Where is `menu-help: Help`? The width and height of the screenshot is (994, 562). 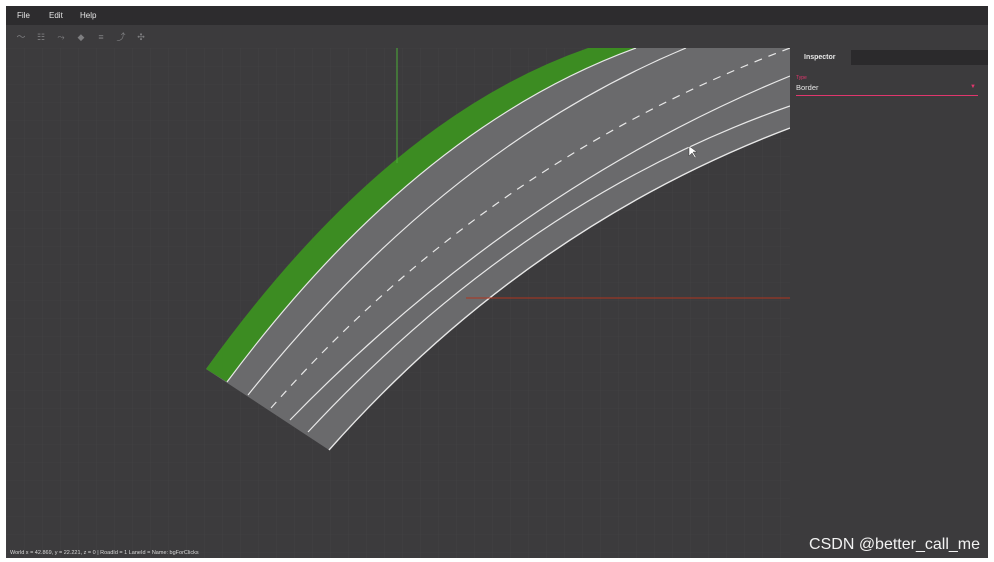 menu-help: Help is located at coordinates (88, 15).